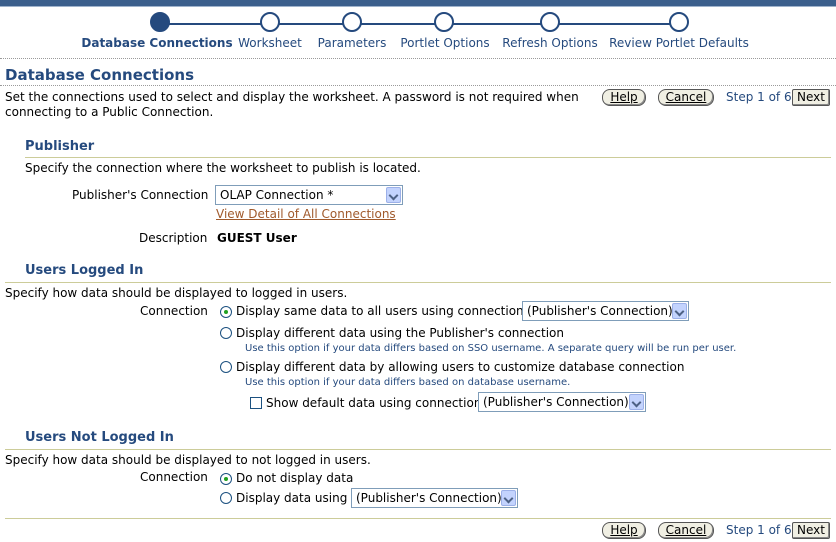 Image resolution: width=836 pixels, height=542 pixels. What do you see at coordinates (60, 146) in the screenshot?
I see `publisher-section-title: Publisher` at bounding box center [60, 146].